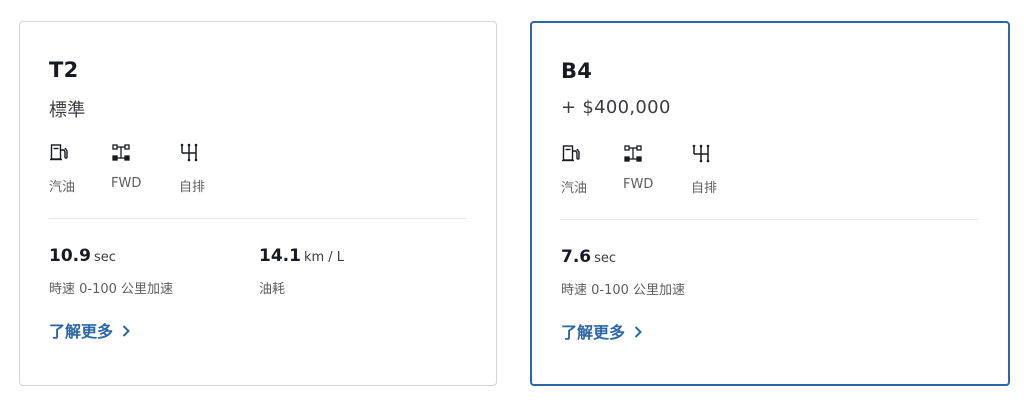  What do you see at coordinates (301, 276) in the screenshot?
I see `metric-fuel-economy: 14.1 km / L 油耗` at bounding box center [301, 276].